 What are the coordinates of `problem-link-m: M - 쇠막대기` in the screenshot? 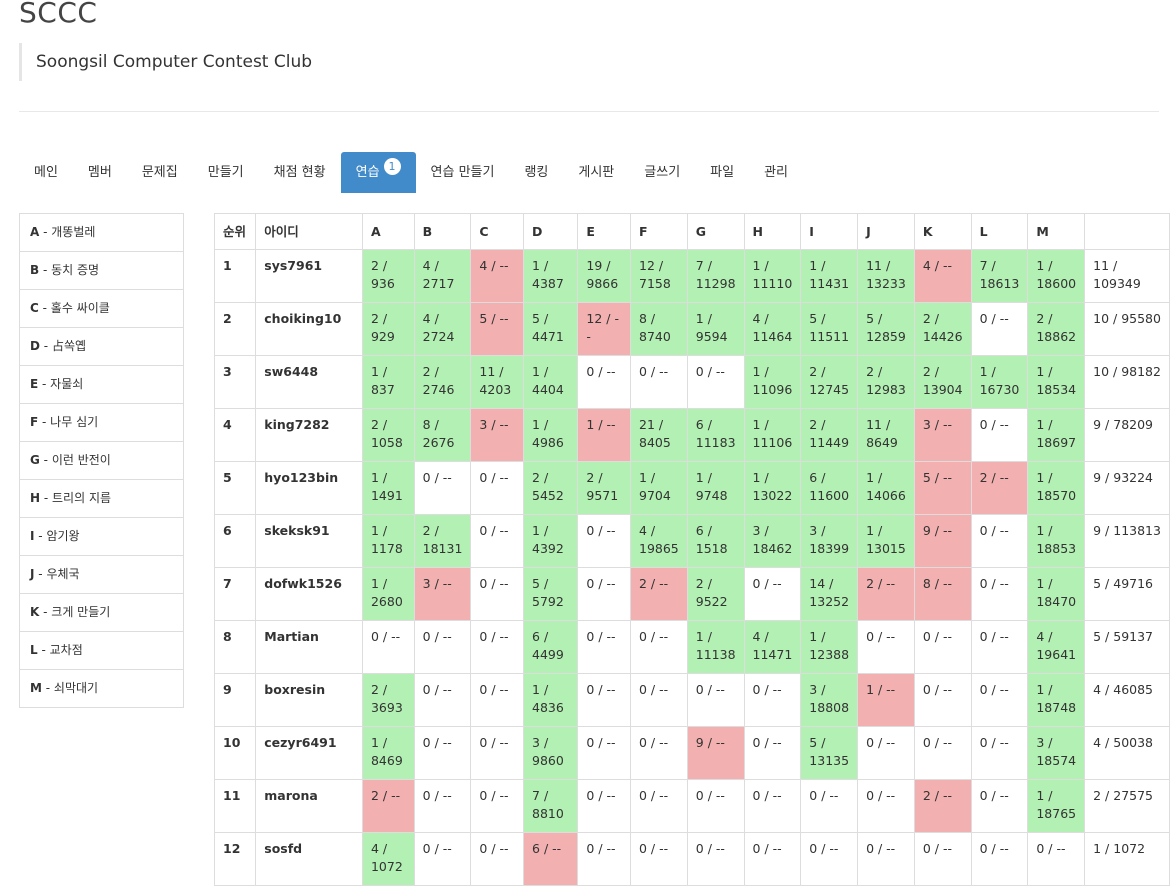 It's located at (101, 689).